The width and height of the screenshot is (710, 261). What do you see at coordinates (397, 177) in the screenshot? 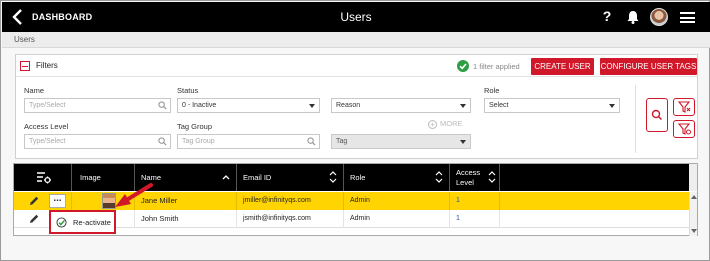
I see `column-role: Role` at bounding box center [397, 177].